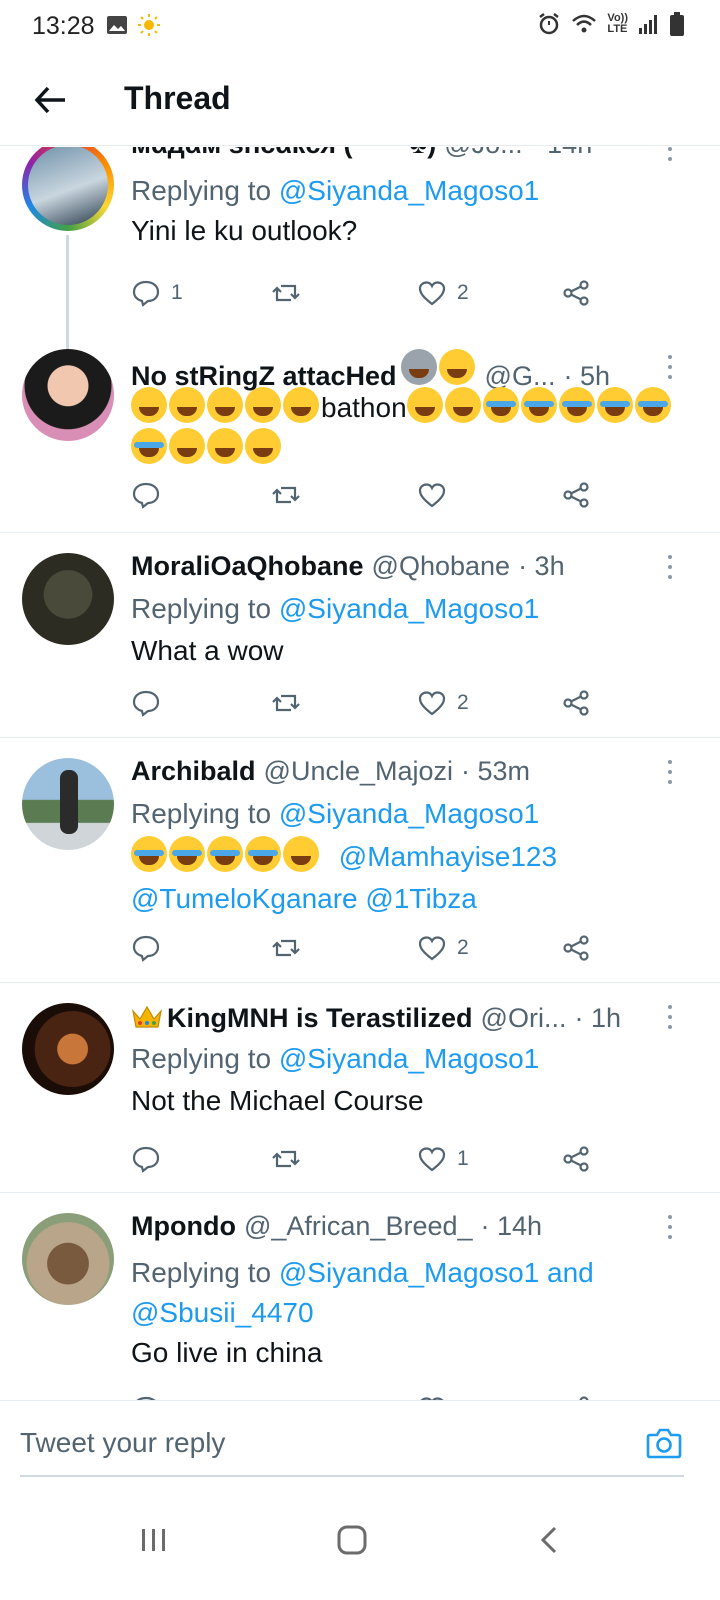 Image resolution: width=720 pixels, height=1600 pixels. Describe the element at coordinates (157, 293) in the screenshot. I see `reply-button: 1` at that location.